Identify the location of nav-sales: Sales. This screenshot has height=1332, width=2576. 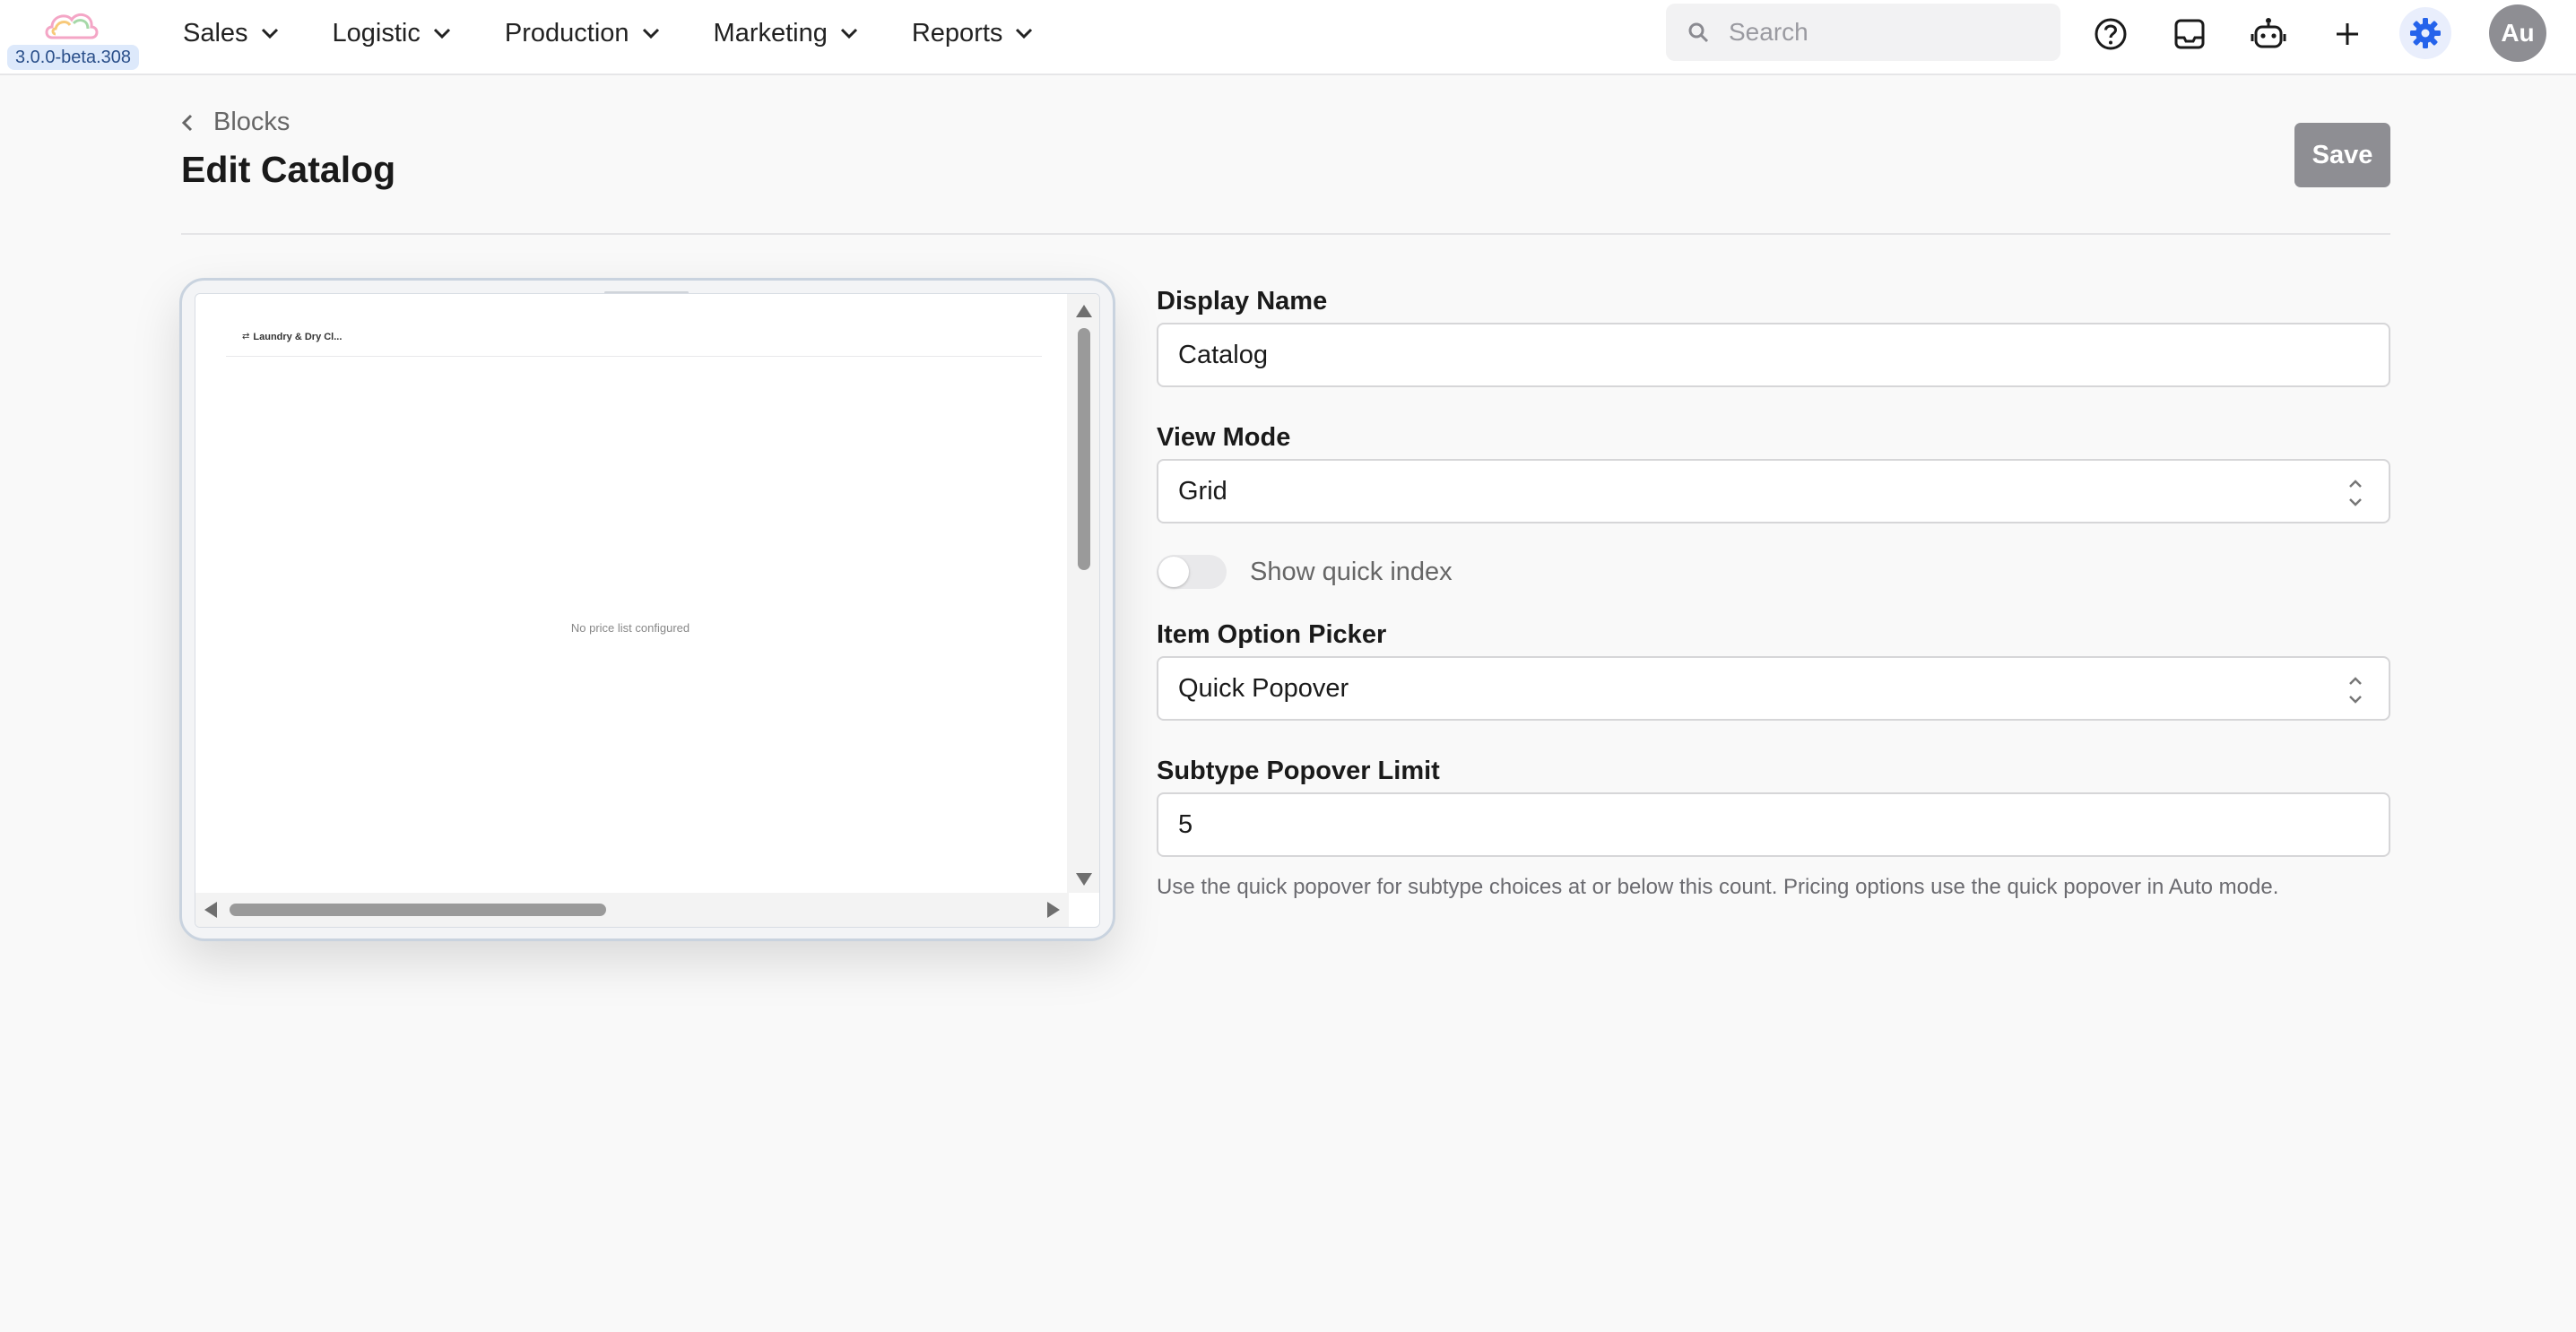
(231, 33).